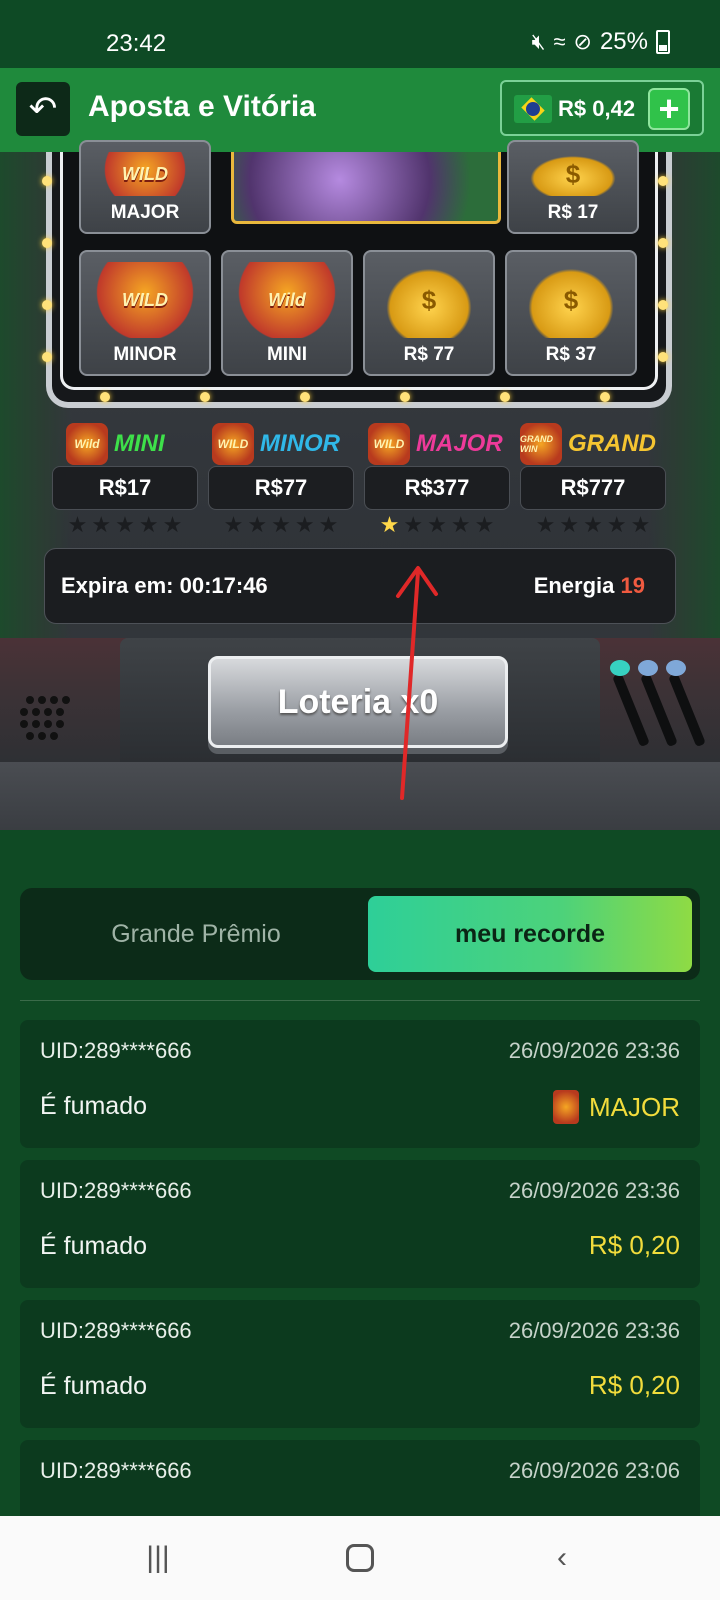 This screenshot has height=1600, width=720. What do you see at coordinates (612, 443) in the screenshot?
I see `jackpot-name: GRAND` at bounding box center [612, 443].